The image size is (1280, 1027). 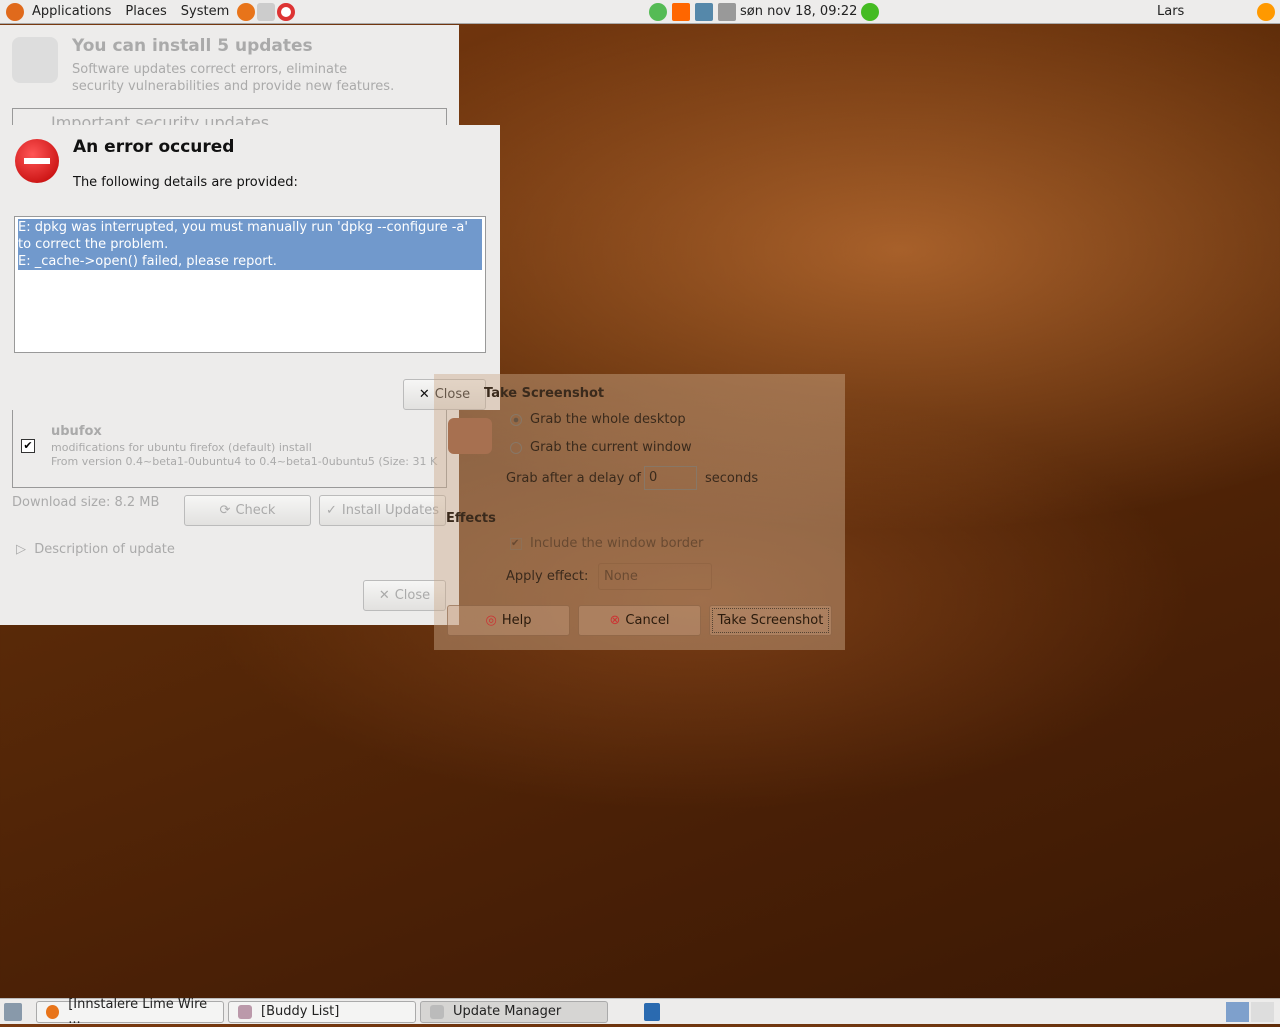 I want to click on checkmark-icon: ✓, so click(x=331, y=510).